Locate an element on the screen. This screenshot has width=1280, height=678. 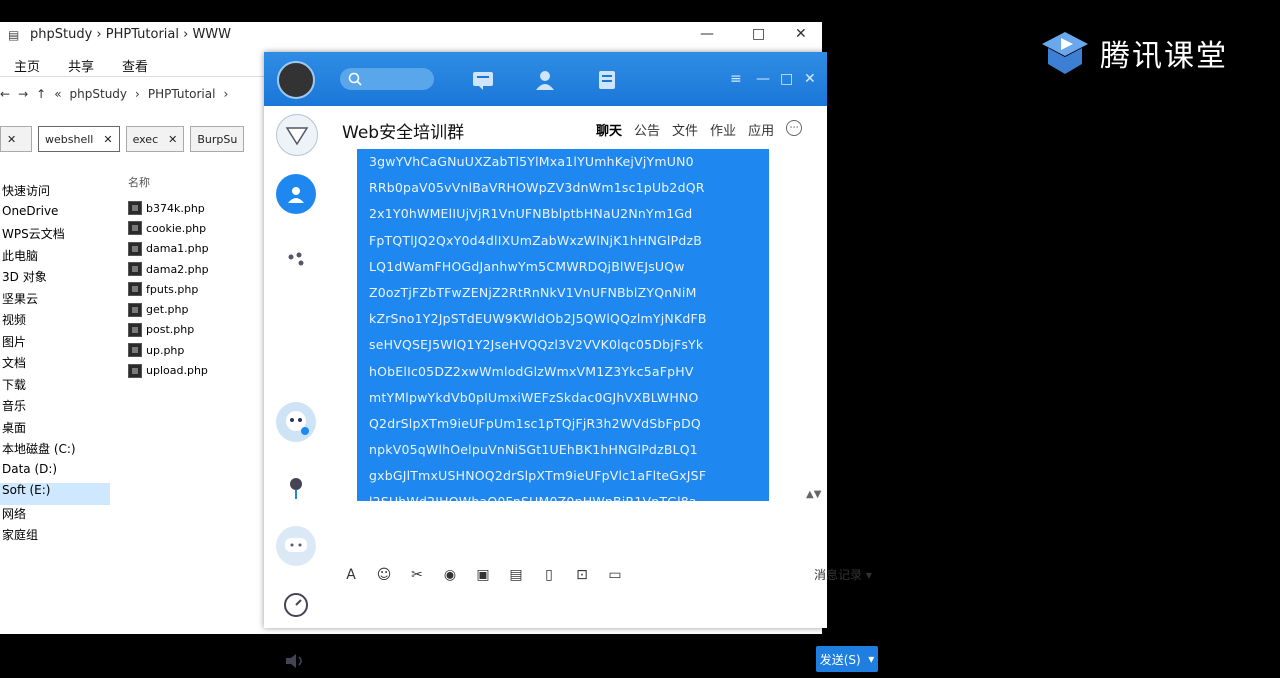
message-icon is located at coordinates (483, 80).